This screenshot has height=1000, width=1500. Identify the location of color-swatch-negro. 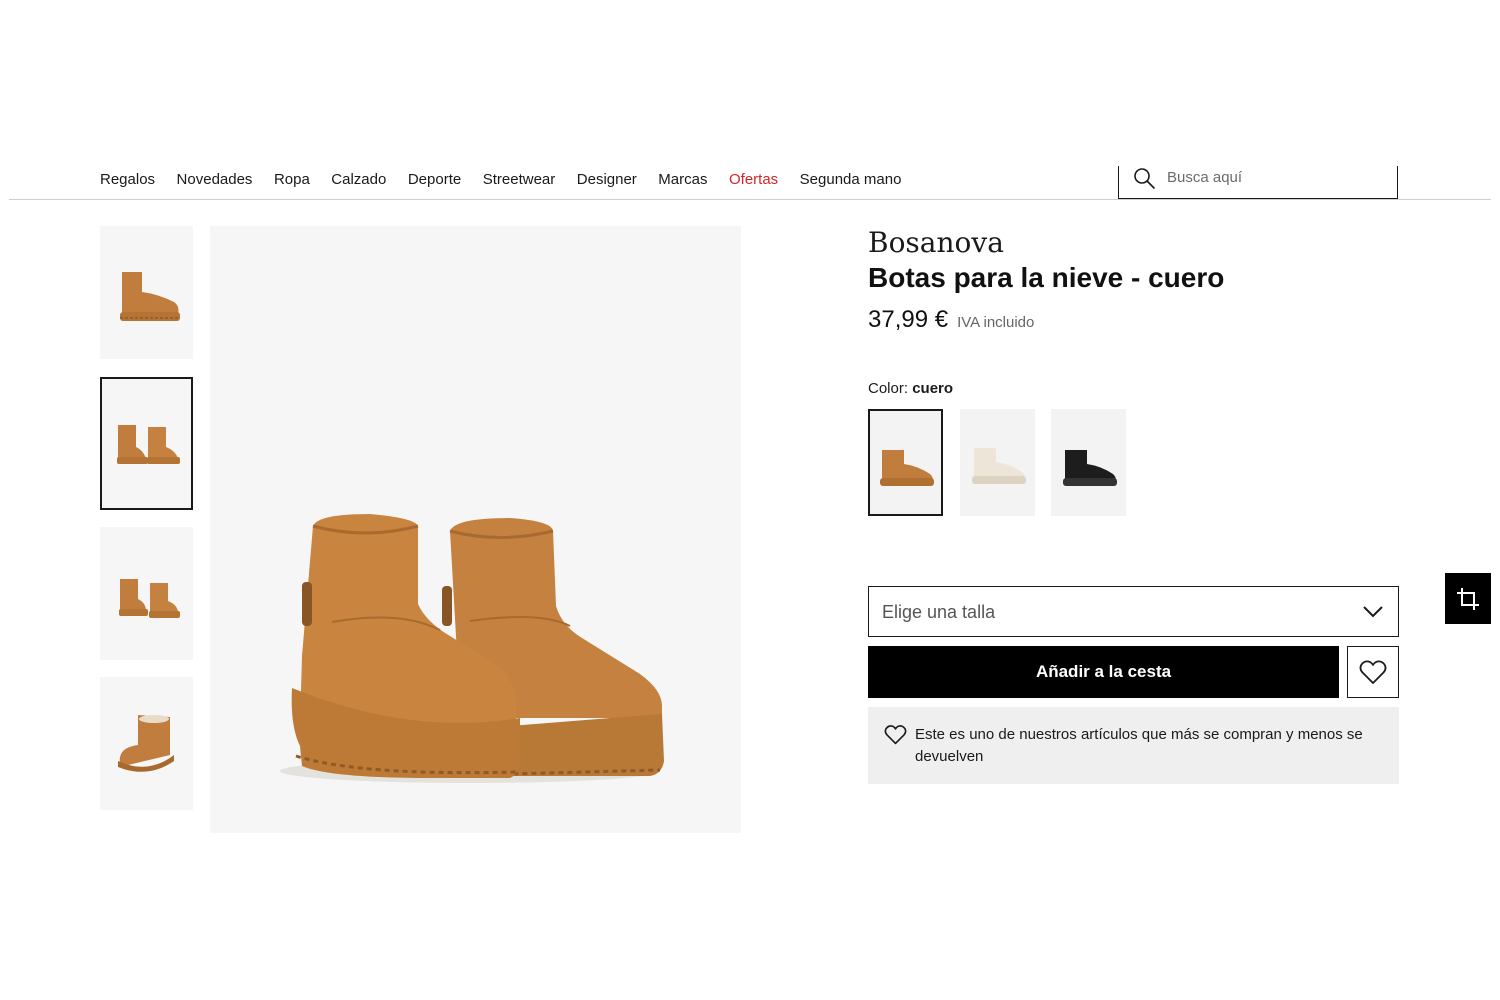
(1088, 462).